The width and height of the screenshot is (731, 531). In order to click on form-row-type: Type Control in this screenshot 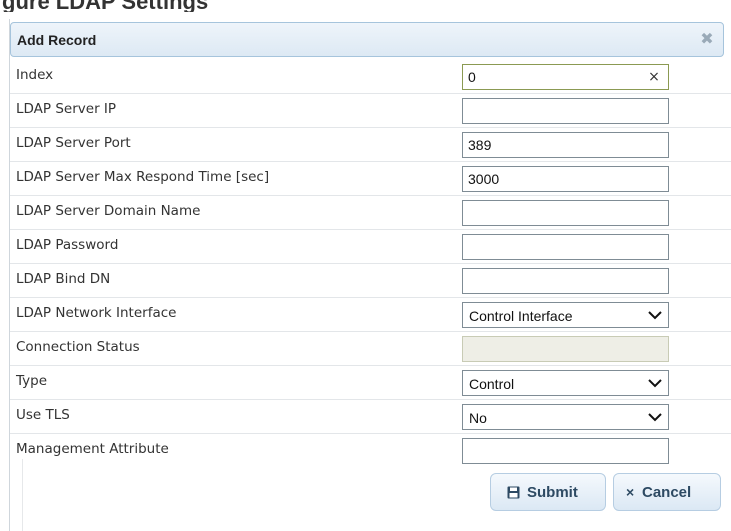, I will do `click(370, 383)`.